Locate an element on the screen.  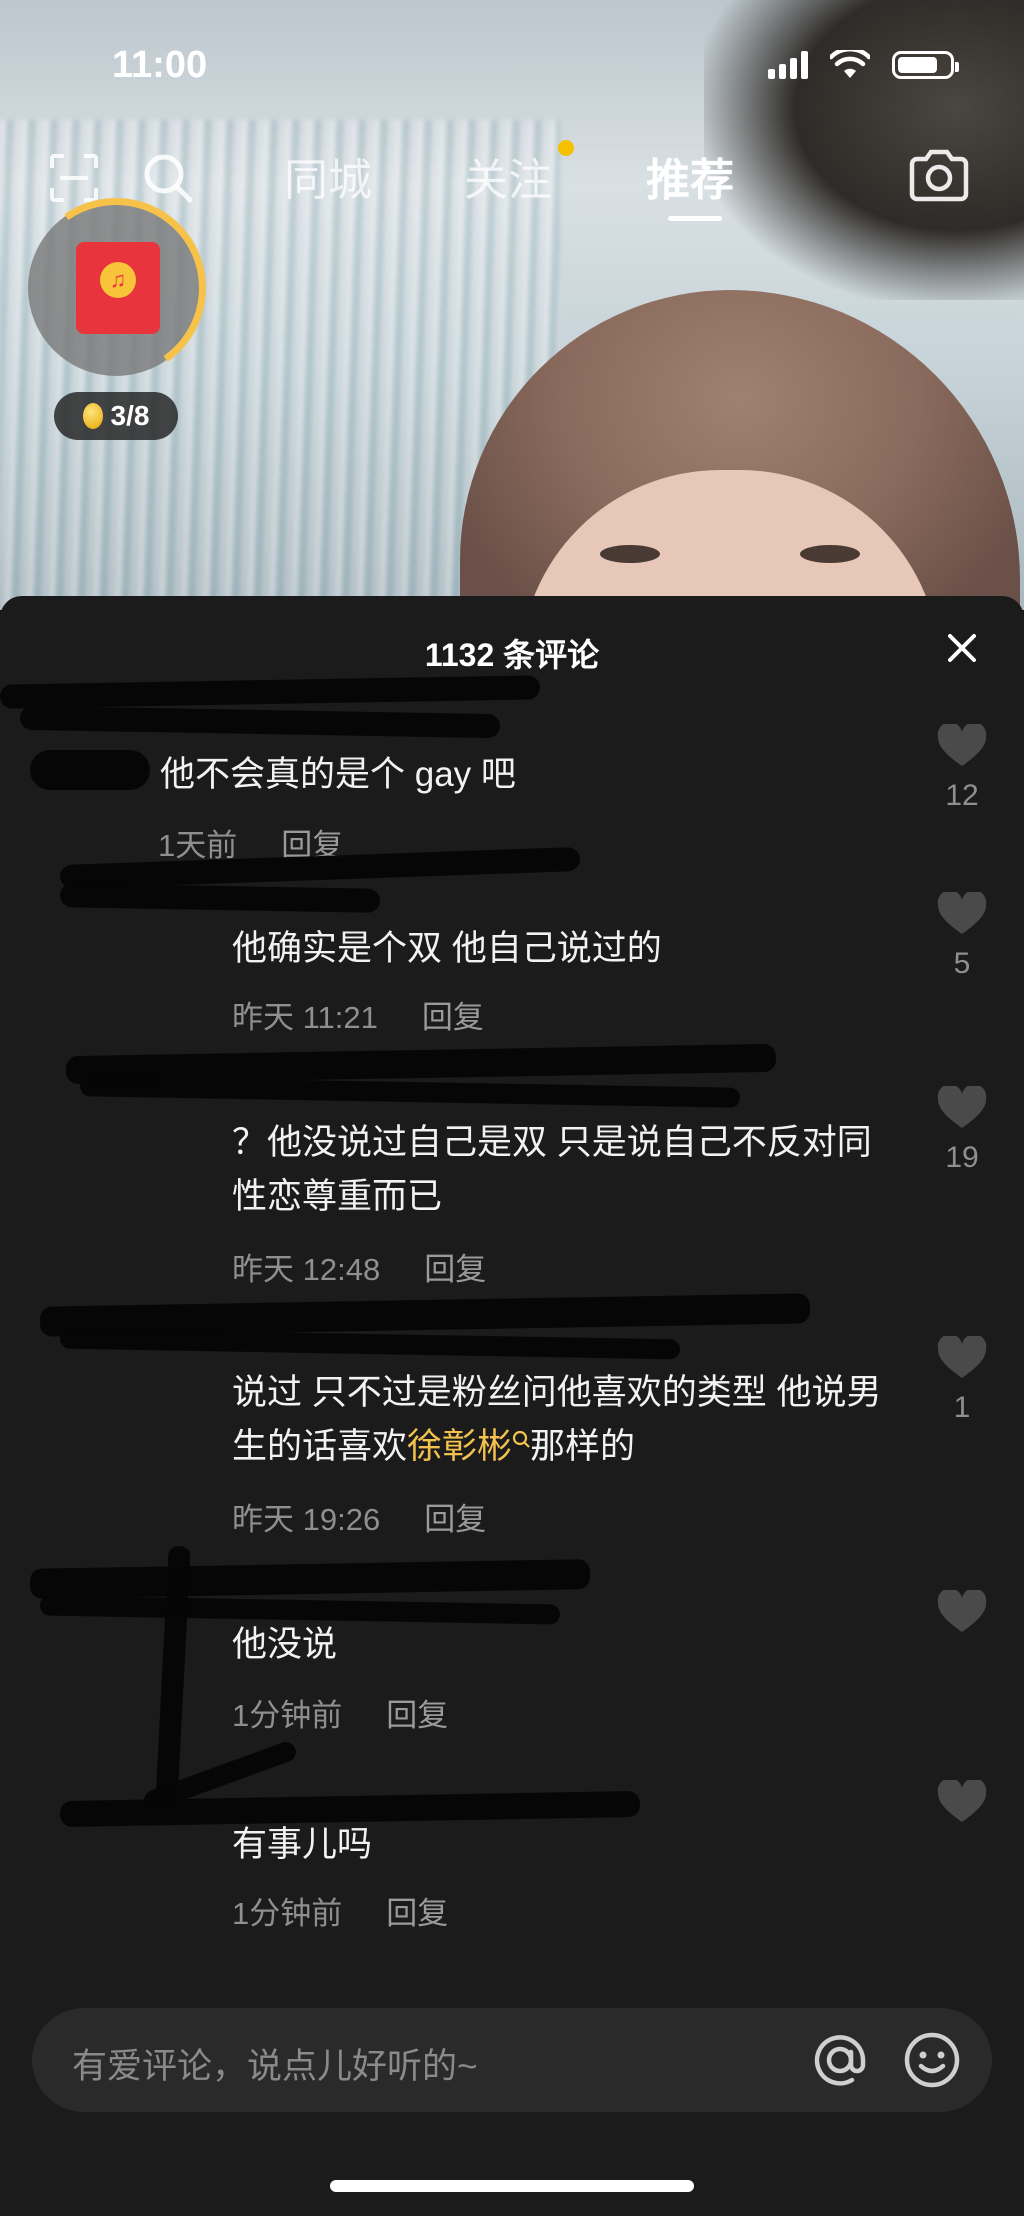
gold-coin-icon is located at coordinates (92, 416).